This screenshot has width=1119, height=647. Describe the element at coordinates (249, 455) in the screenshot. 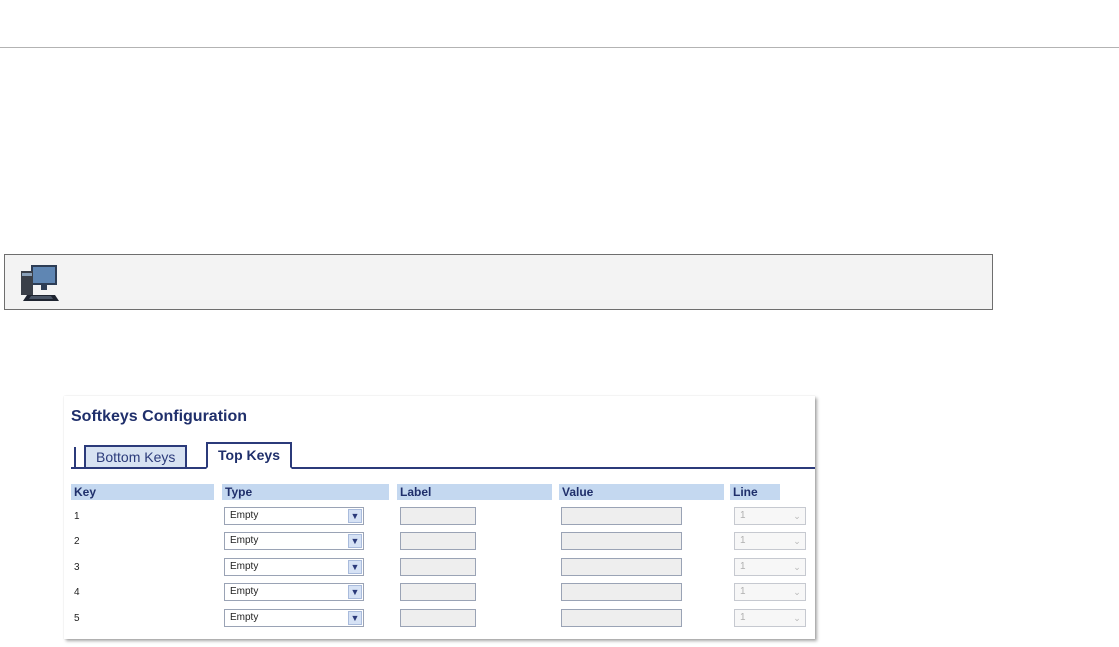

I see `tab-top-keys: Top Keys` at that location.